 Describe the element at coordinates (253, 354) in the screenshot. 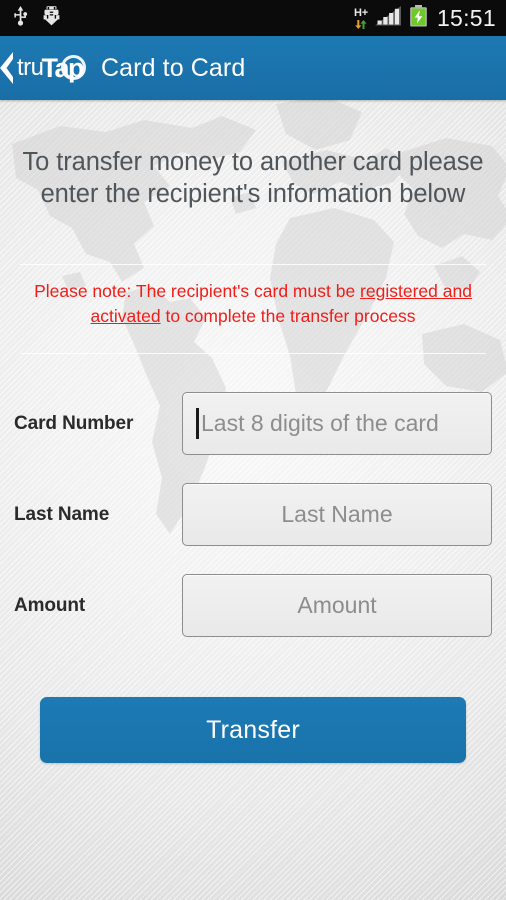

I see `divider-bottom` at that location.